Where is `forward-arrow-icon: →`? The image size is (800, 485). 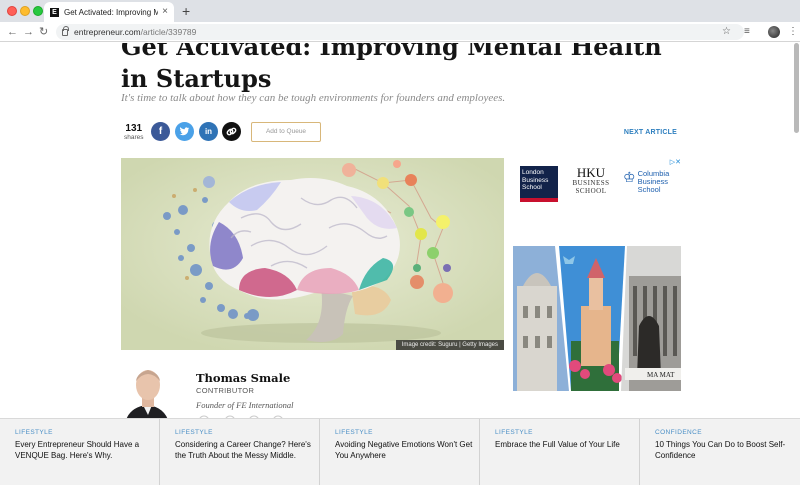
forward-arrow-icon: → is located at coordinates (28, 32).